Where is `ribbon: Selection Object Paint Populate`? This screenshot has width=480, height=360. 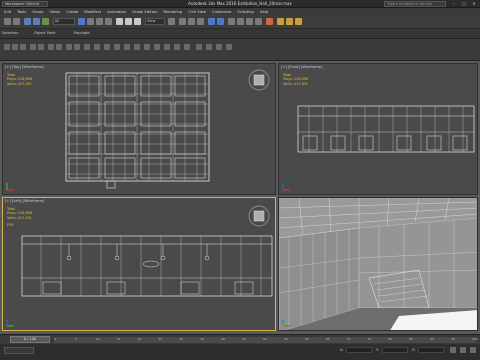
ribbon: Selection Object Paint Populate is located at coordinates (240, 34).